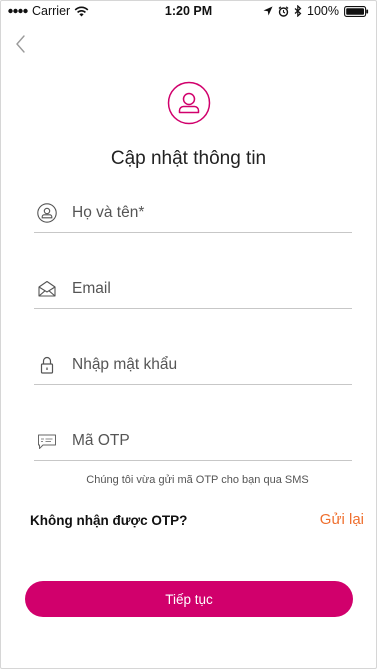 The height and width of the screenshot is (669, 377). I want to click on bluetooth-icon, so click(298, 11).